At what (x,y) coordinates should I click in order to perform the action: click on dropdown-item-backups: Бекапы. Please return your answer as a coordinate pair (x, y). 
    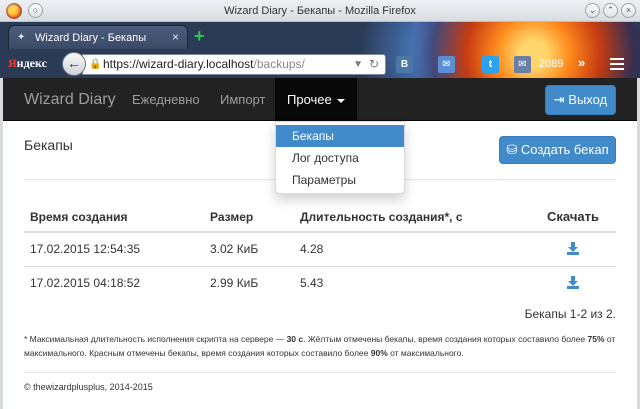
    Looking at the image, I should click on (340, 136).